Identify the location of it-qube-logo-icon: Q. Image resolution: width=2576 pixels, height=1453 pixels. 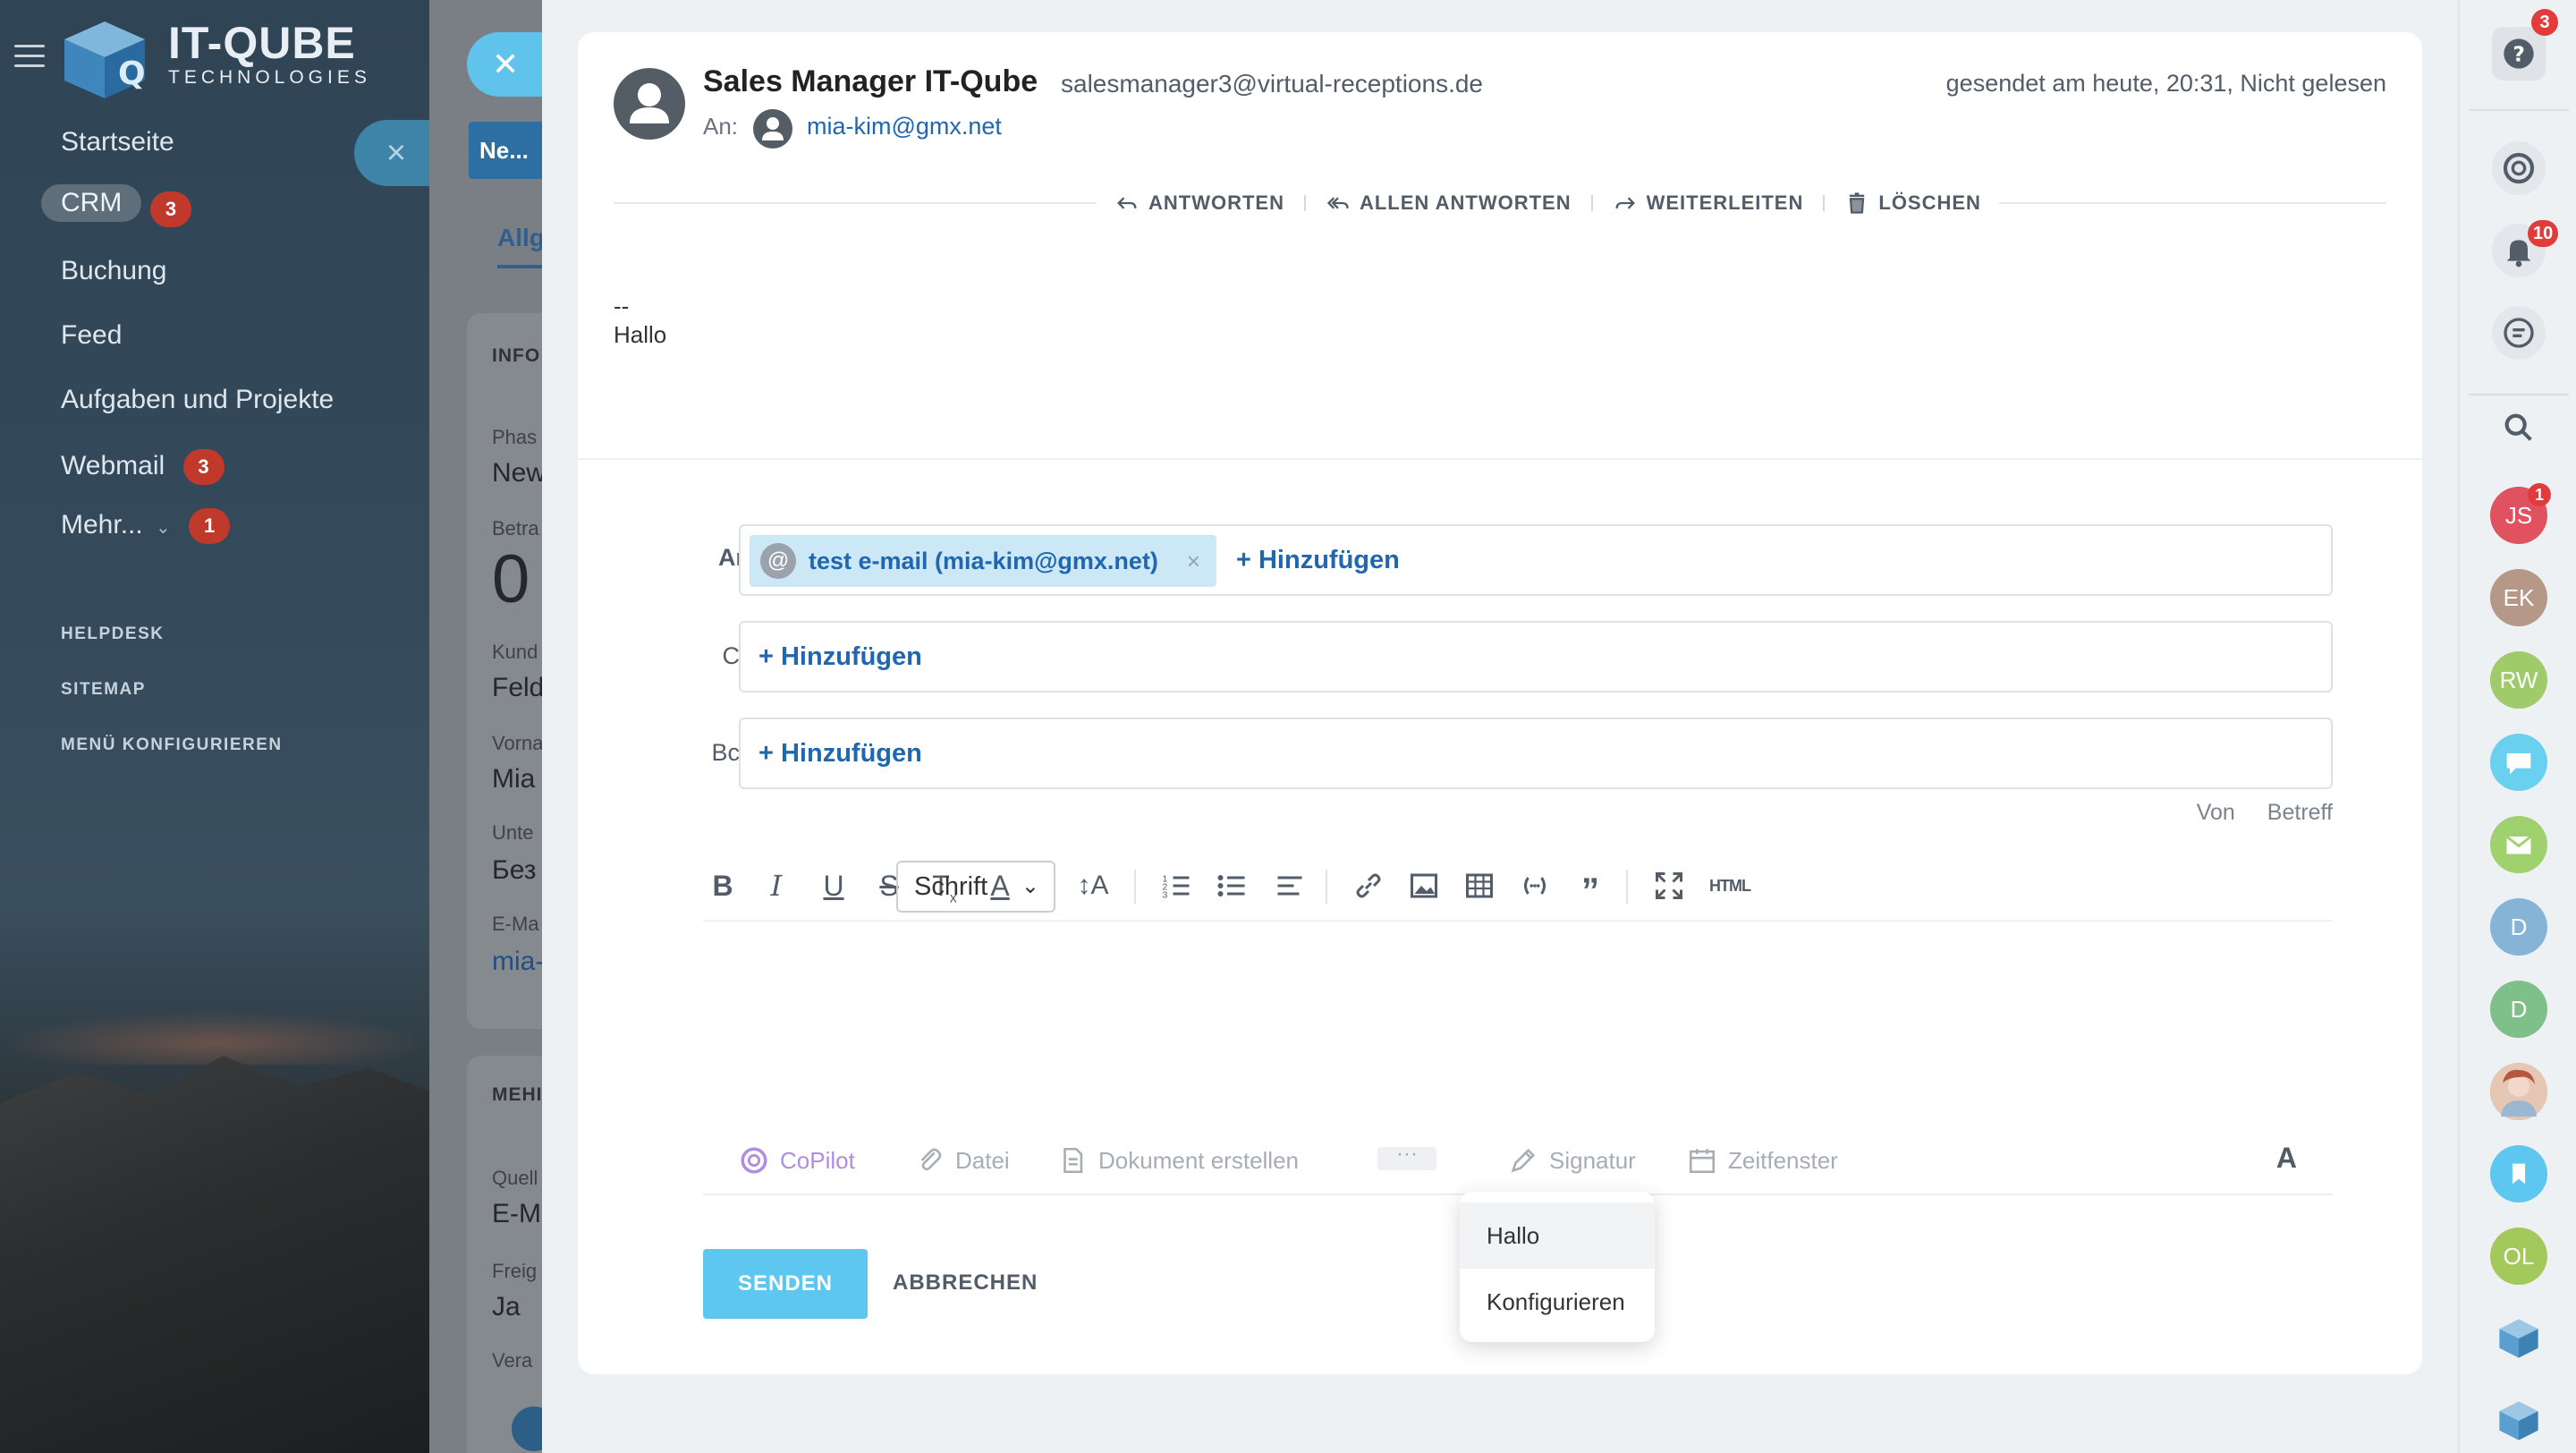
(104, 57).